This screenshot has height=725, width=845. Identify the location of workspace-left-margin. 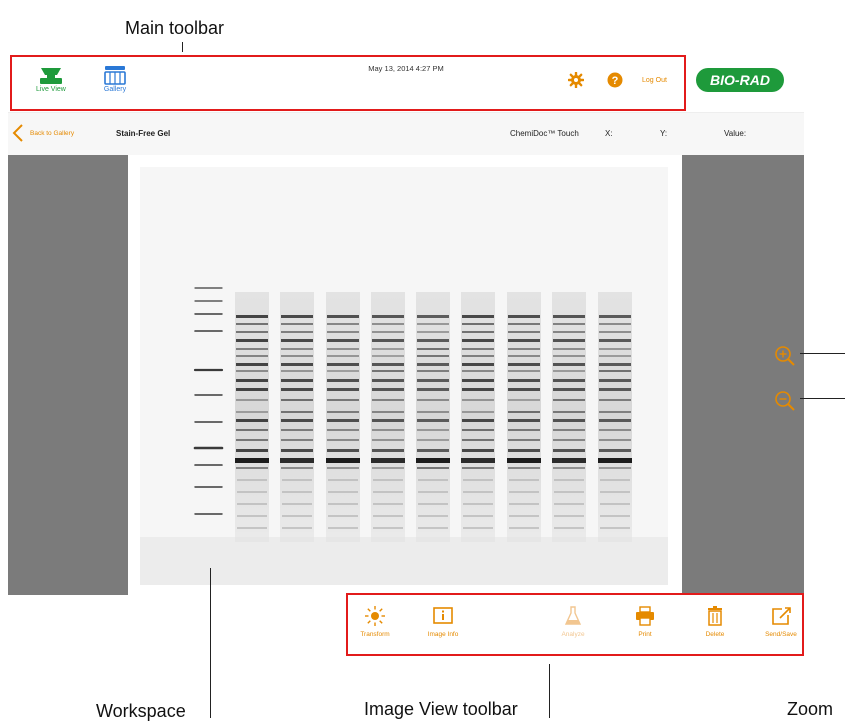
(68, 375).